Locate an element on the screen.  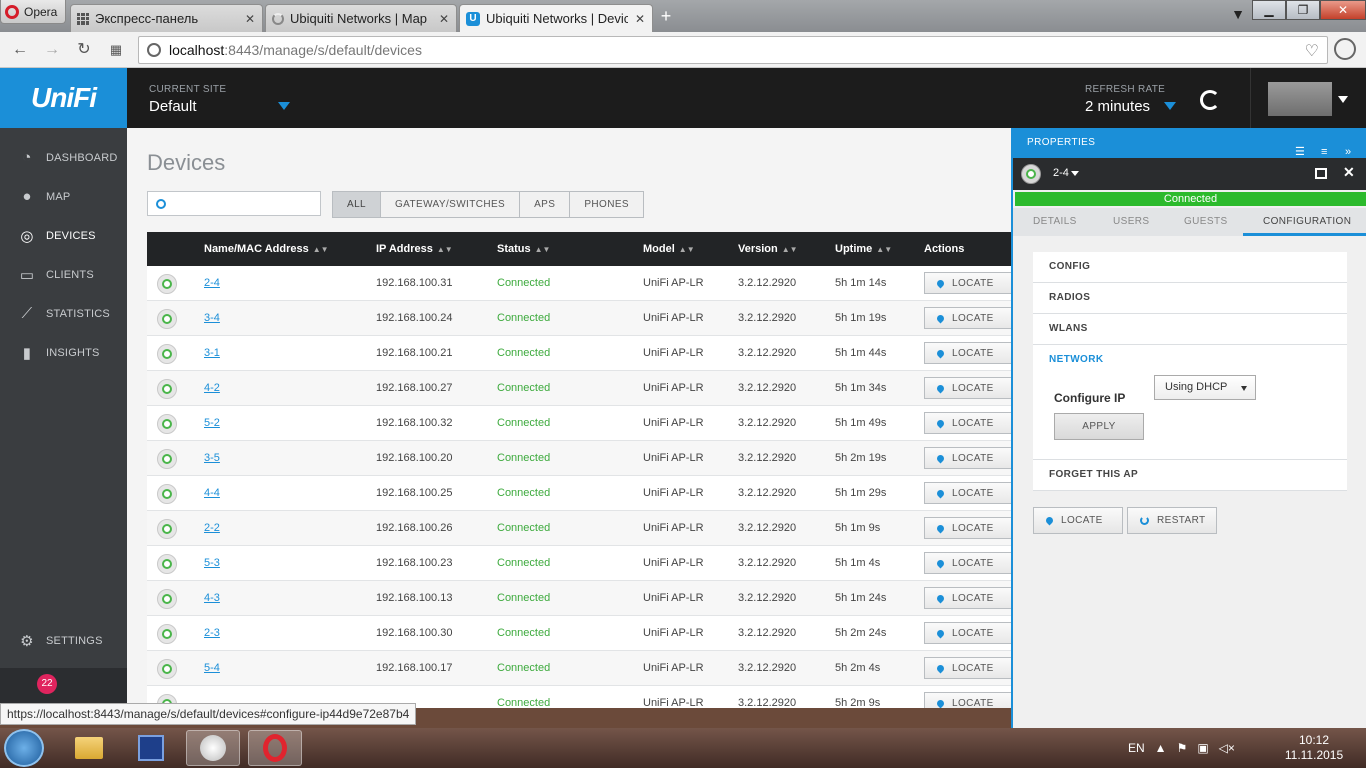
tab-configuration: CONFIGURATION is located at coordinates (1304, 222).